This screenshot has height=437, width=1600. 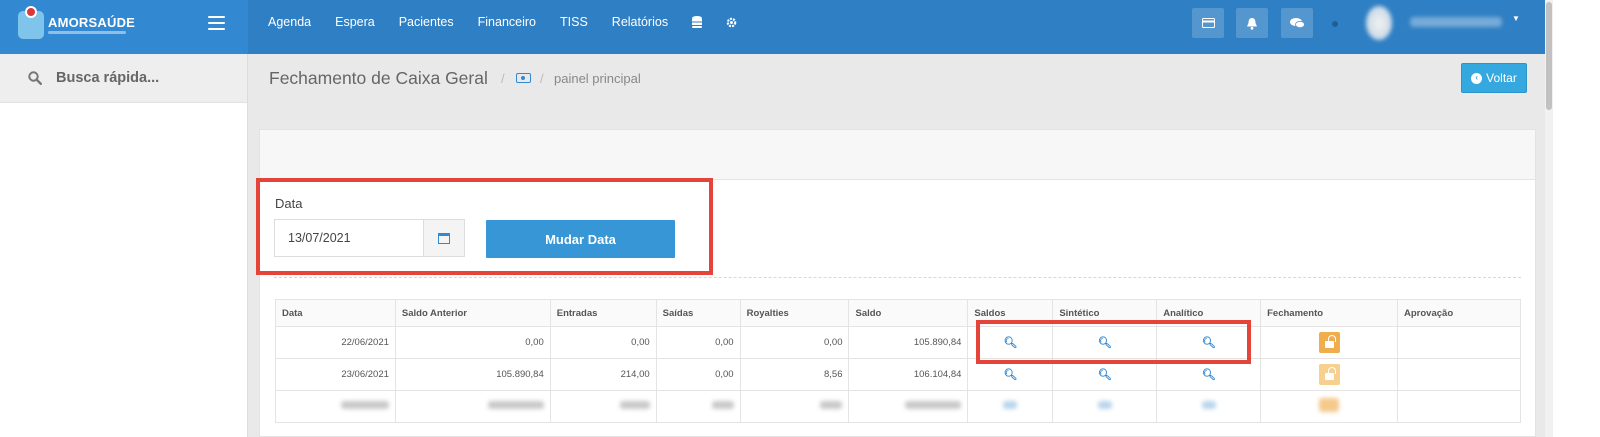 I want to click on nav-agenda: Agenda, so click(x=289, y=22).